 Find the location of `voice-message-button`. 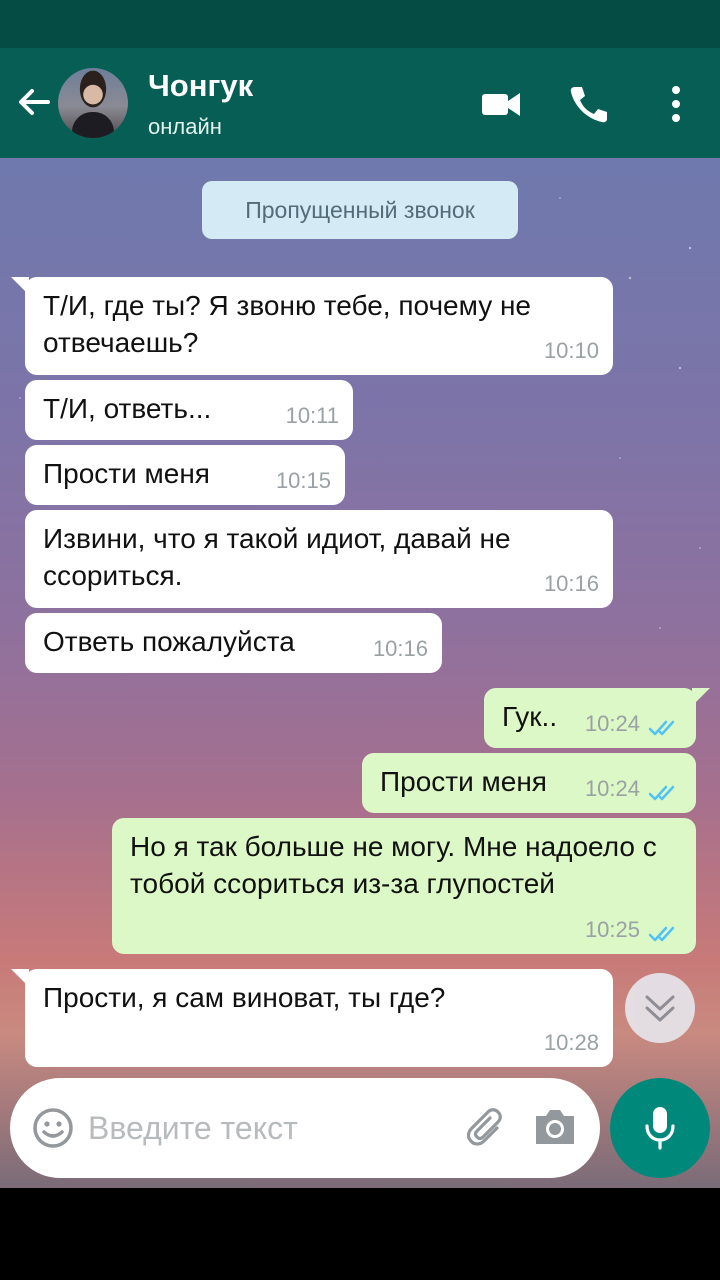

voice-message-button is located at coordinates (660, 1128).